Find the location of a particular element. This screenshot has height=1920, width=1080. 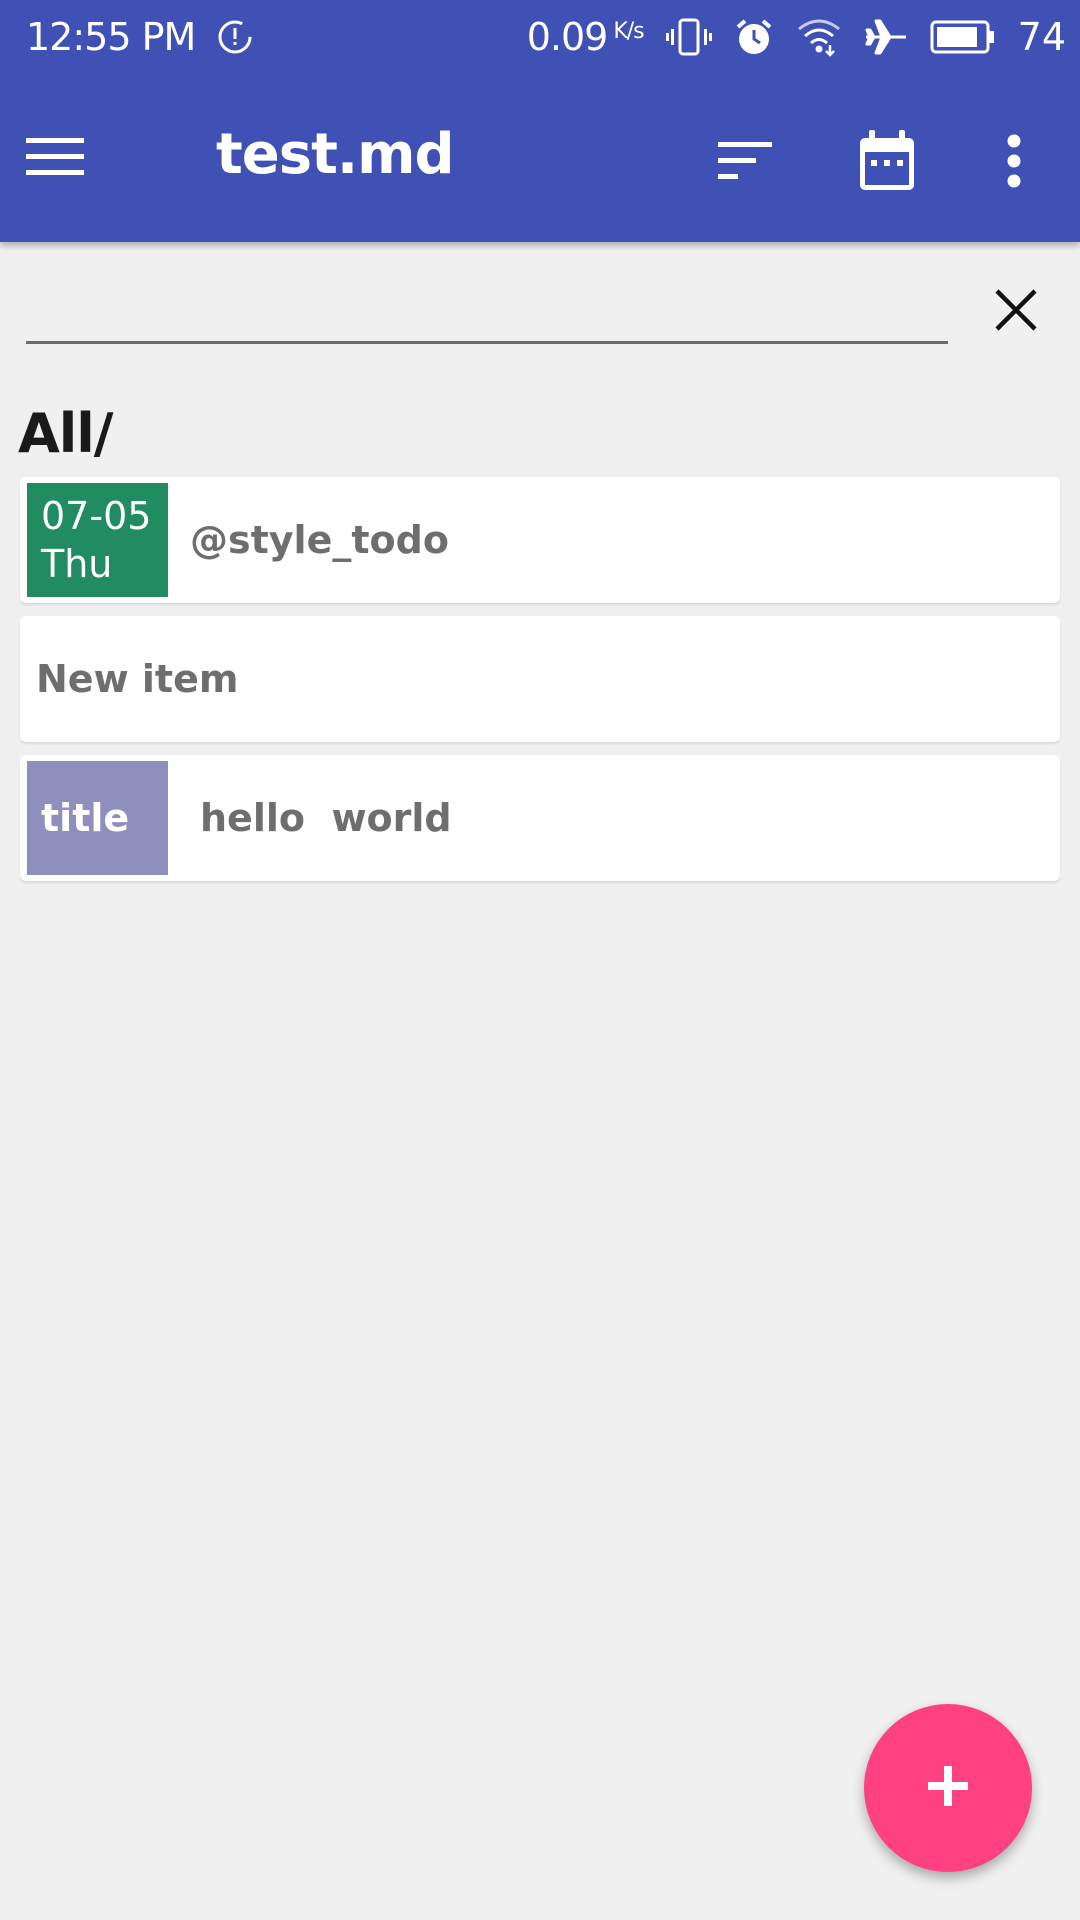

close-icon is located at coordinates (1016, 312).